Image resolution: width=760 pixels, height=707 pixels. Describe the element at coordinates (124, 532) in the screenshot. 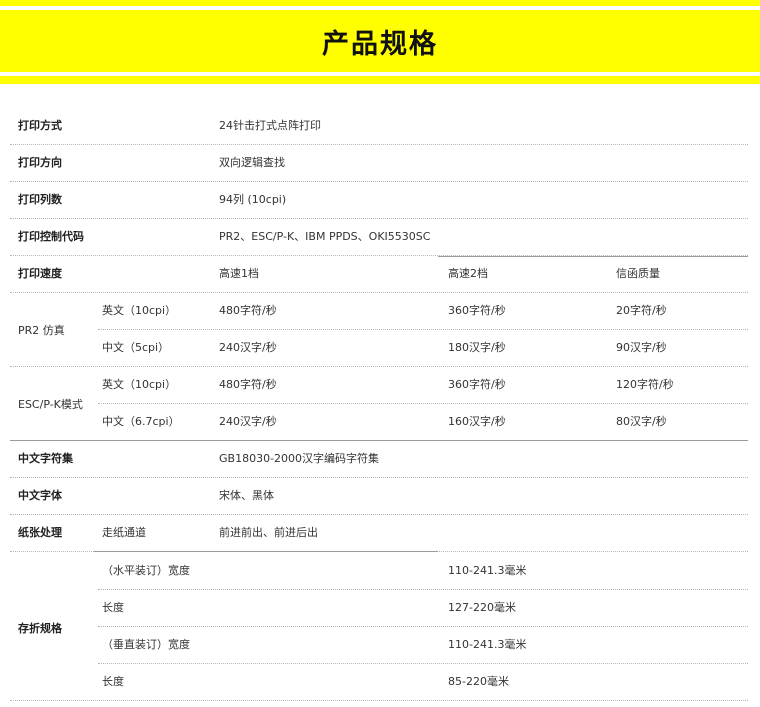

I see `spec-sub-label: 走纸通道` at that location.